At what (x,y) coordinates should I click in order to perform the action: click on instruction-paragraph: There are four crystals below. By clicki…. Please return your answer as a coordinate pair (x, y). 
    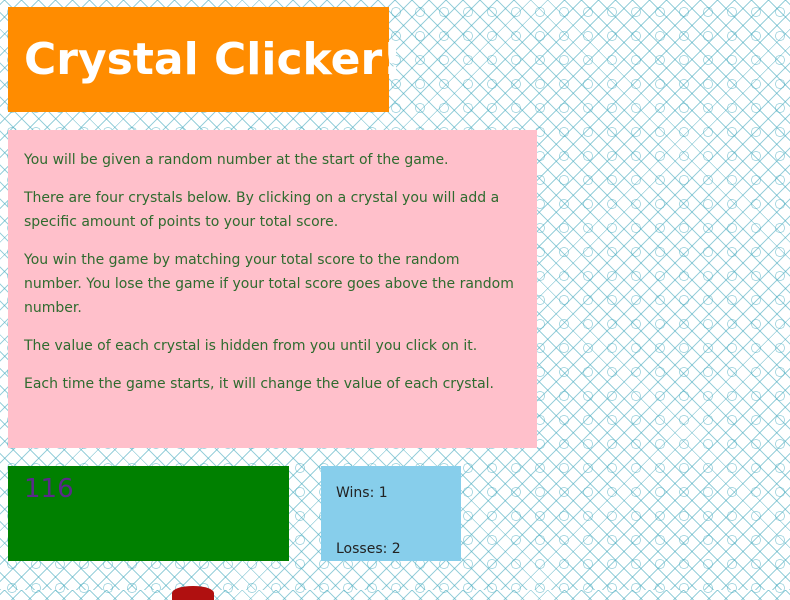
    Looking at the image, I should click on (262, 210).